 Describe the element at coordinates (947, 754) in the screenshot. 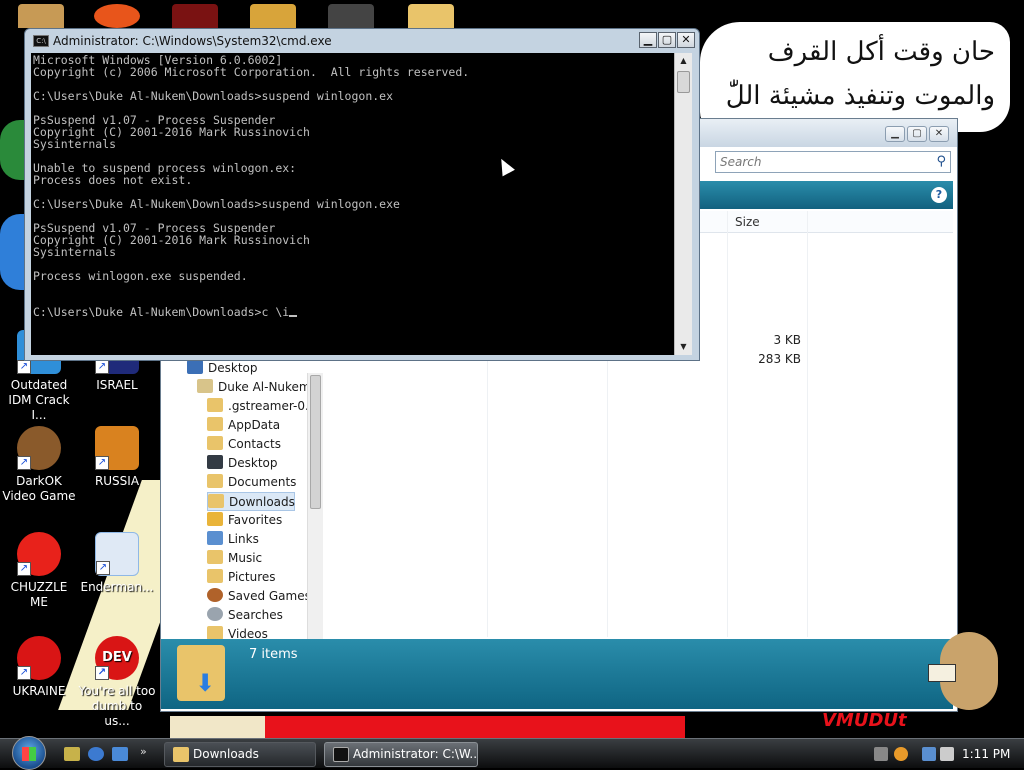

I see `volume-icon` at that location.